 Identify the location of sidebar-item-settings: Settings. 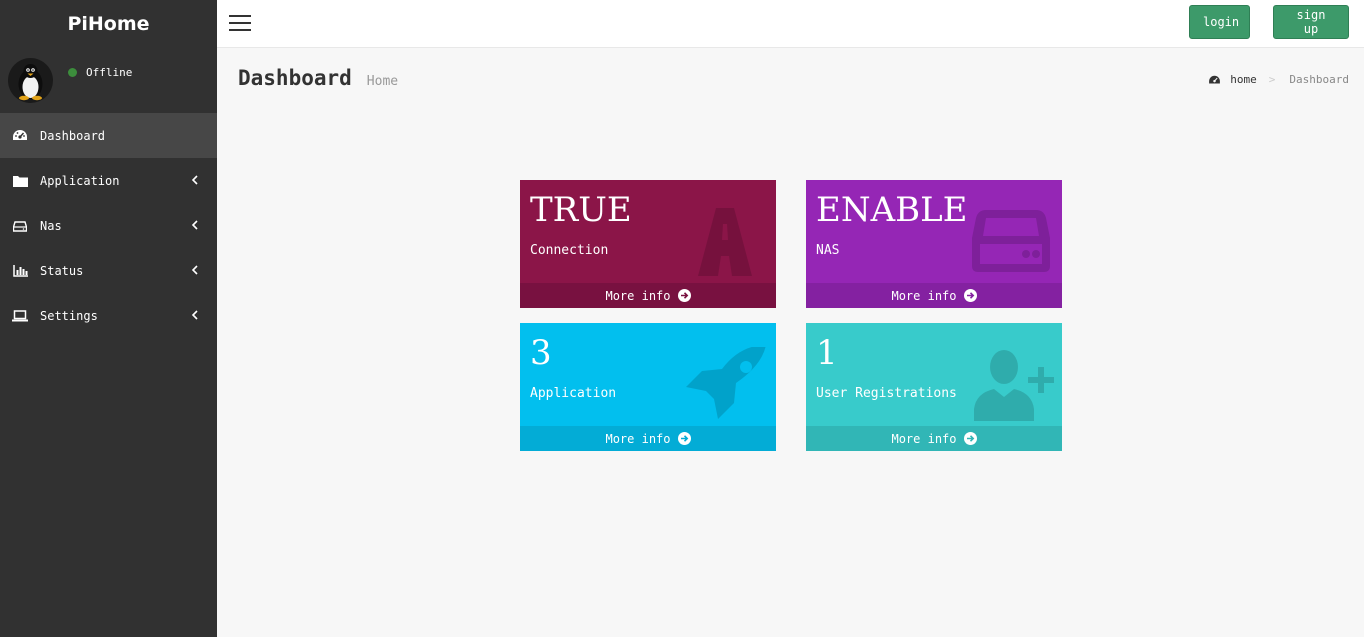
(108, 315).